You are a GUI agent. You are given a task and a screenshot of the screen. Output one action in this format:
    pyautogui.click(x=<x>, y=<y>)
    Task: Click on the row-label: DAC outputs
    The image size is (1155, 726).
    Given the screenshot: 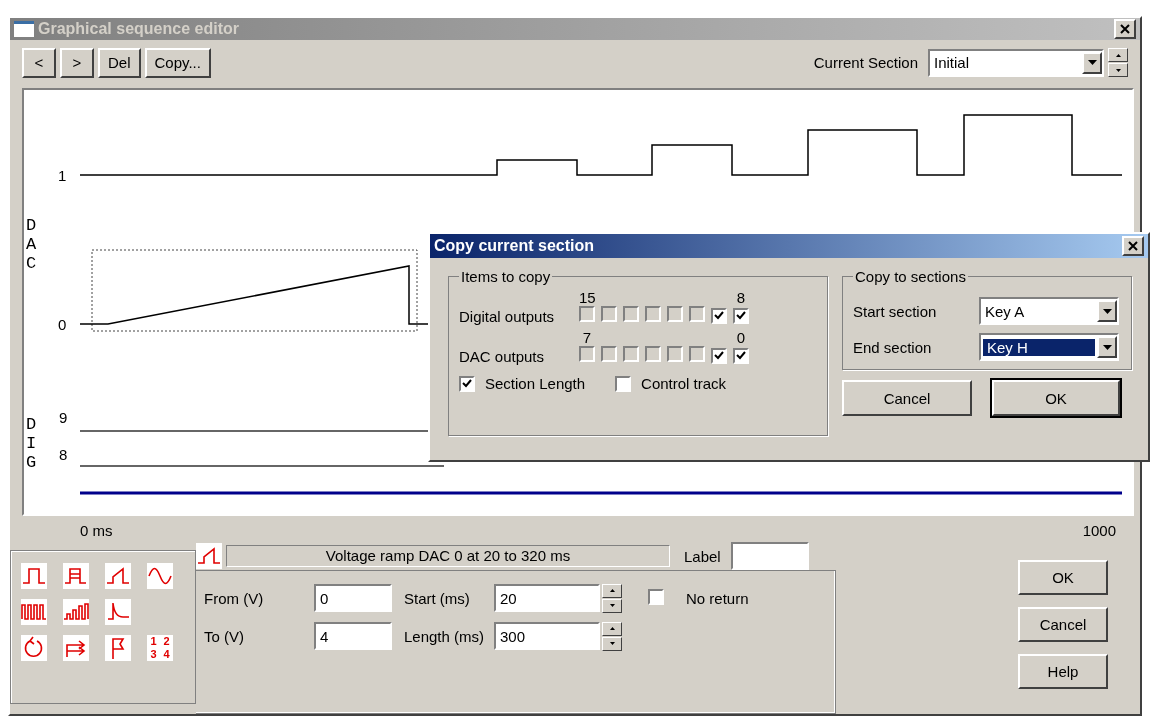 What is the action you would take?
    pyautogui.click(x=502, y=356)
    